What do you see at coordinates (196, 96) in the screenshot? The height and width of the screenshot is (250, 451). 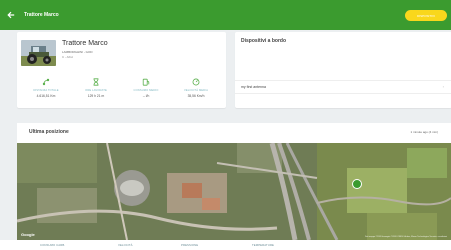 I see `stat-value: 35,56 Km/h` at bounding box center [196, 96].